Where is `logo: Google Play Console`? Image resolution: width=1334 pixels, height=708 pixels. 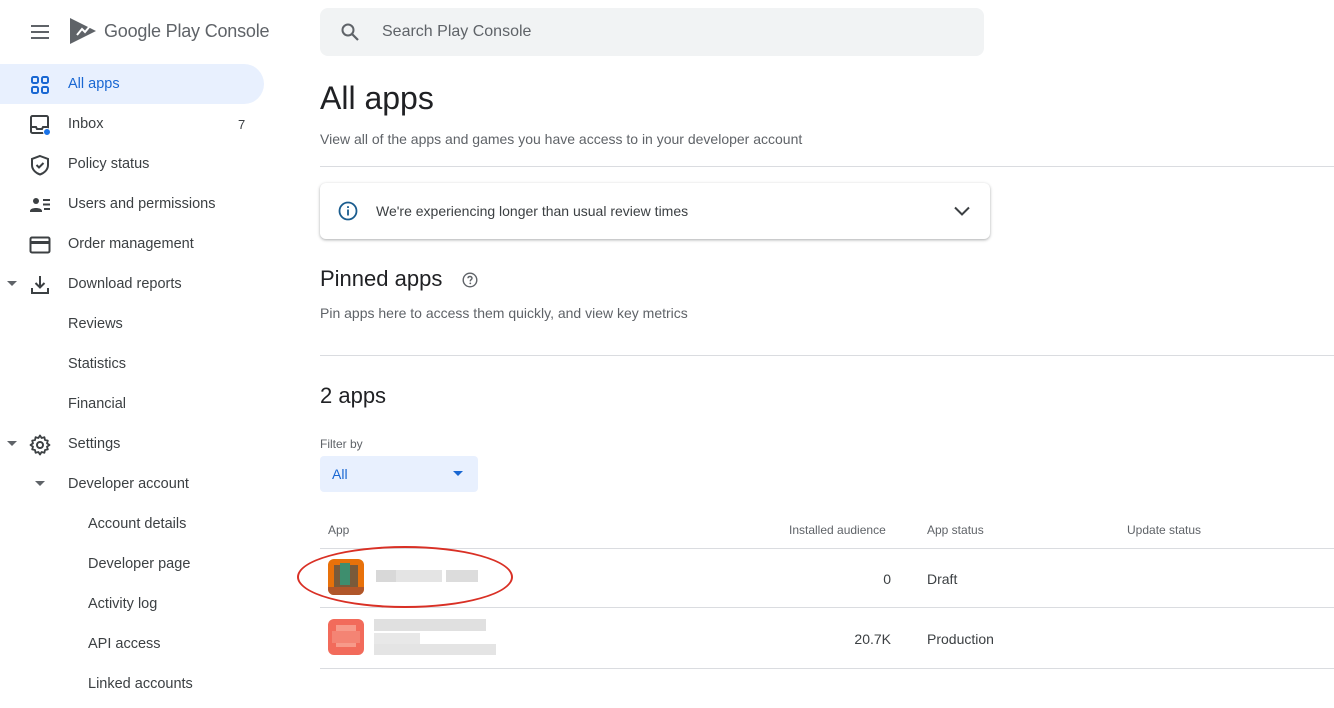 logo: Google Play Console is located at coordinates (169, 31).